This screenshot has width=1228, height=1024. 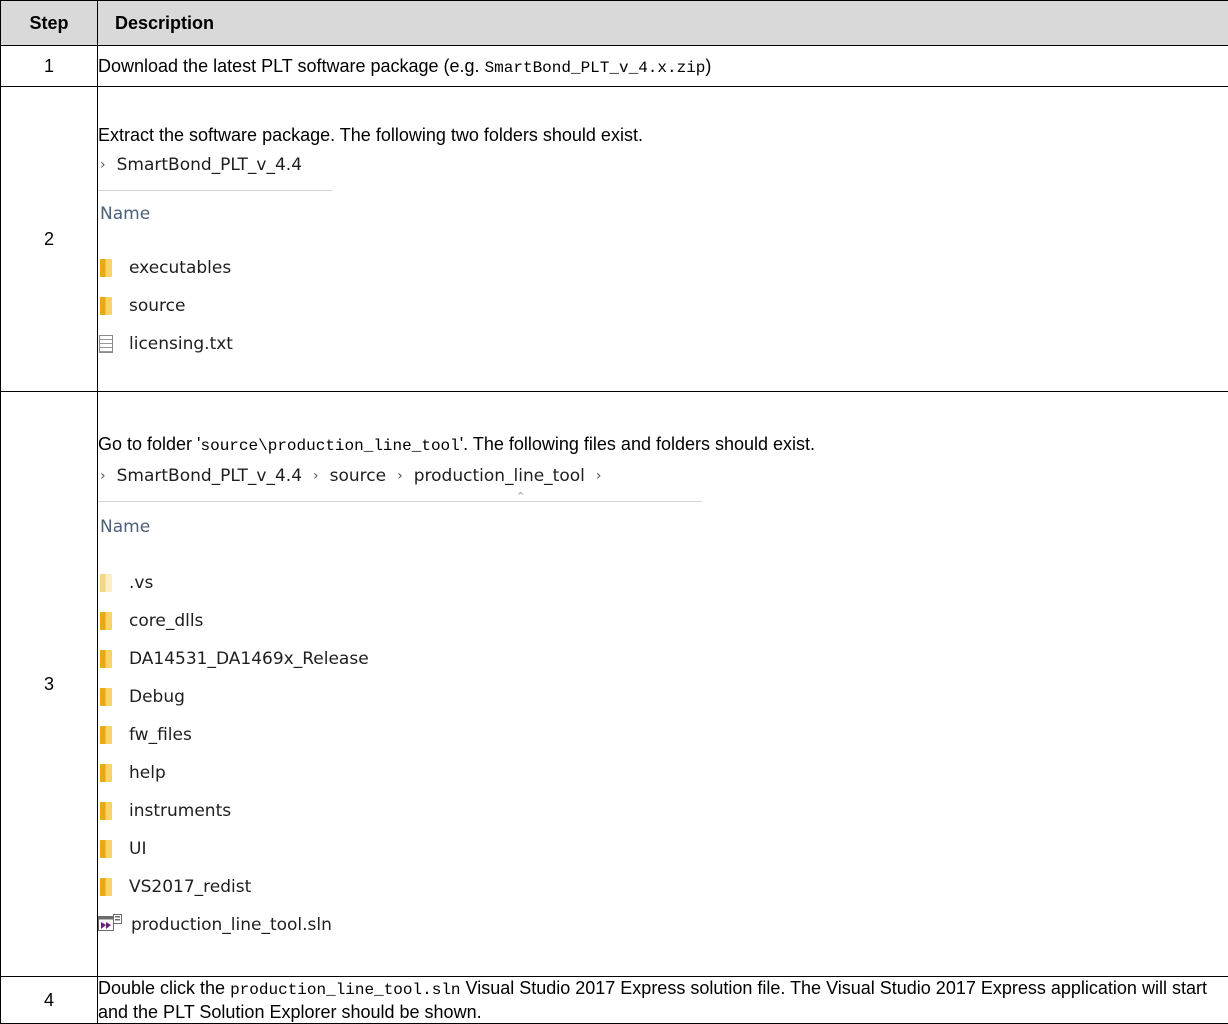 I want to click on divider, so click(x=215, y=190).